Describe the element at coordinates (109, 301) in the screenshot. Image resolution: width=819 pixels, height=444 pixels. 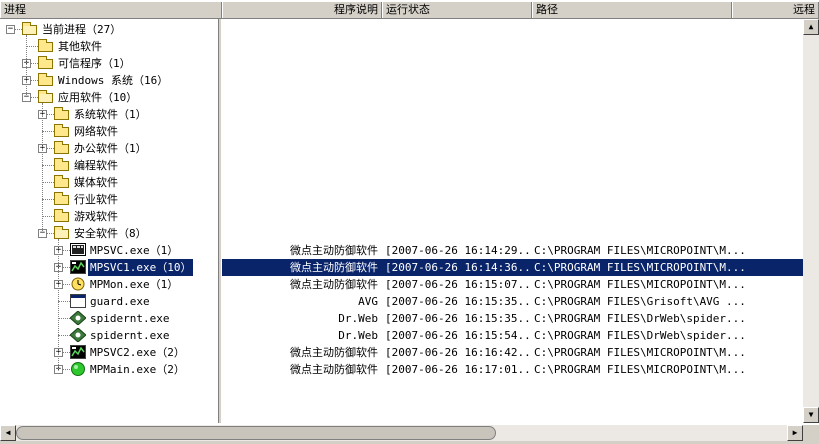
I see `tree-node: guard.exe` at that location.